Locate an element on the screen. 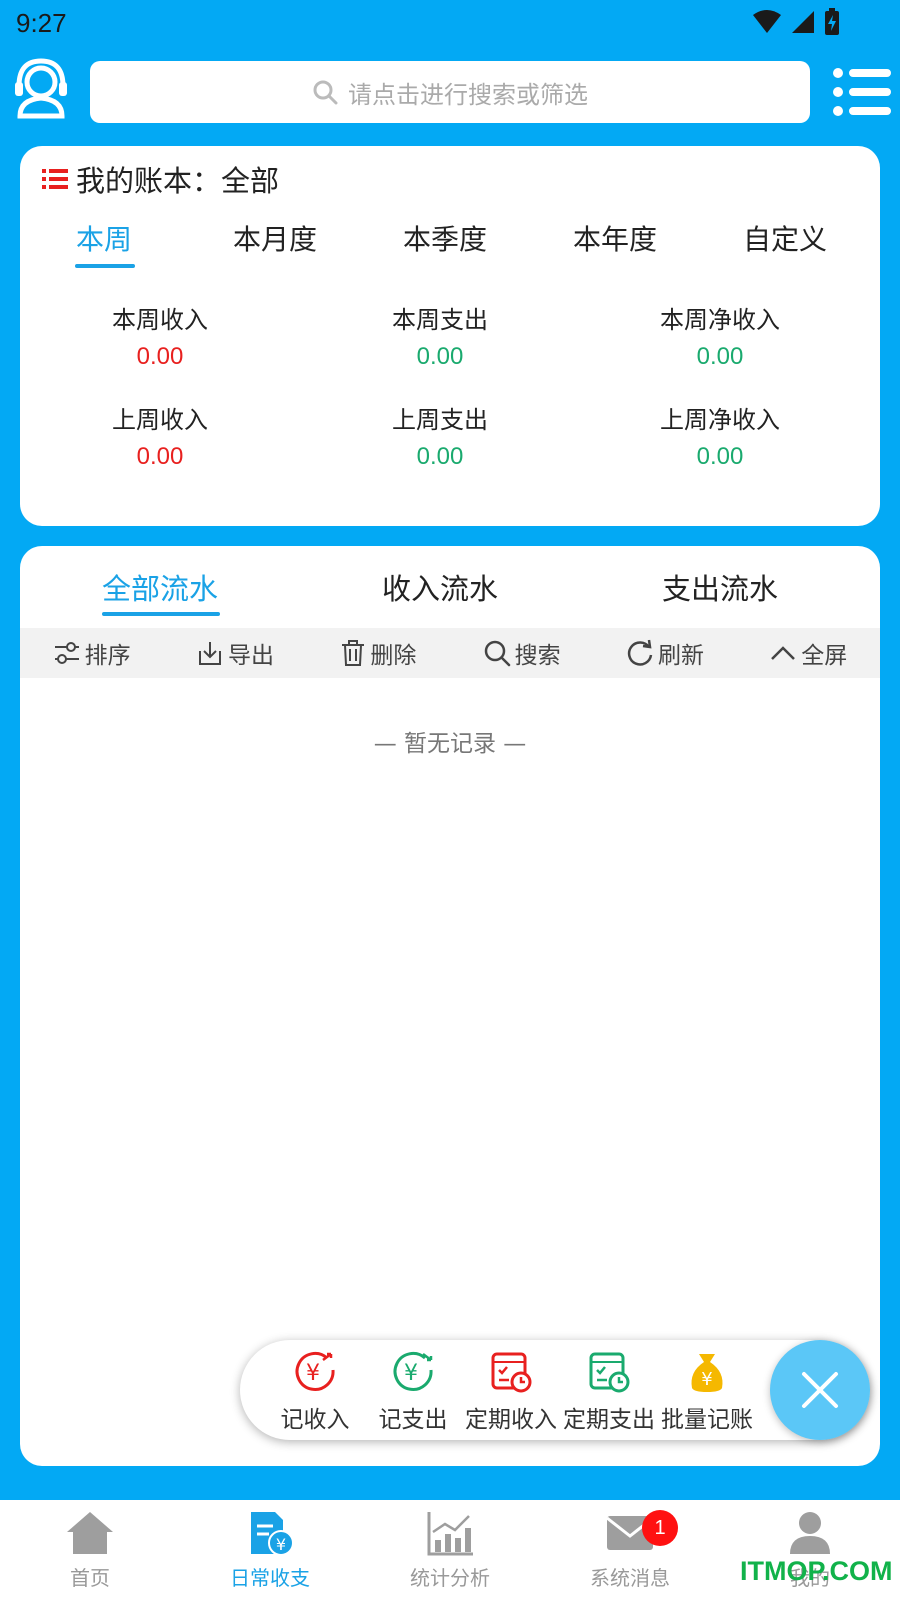  tab-expense-flow: 支出流水 is located at coordinates (720, 587).